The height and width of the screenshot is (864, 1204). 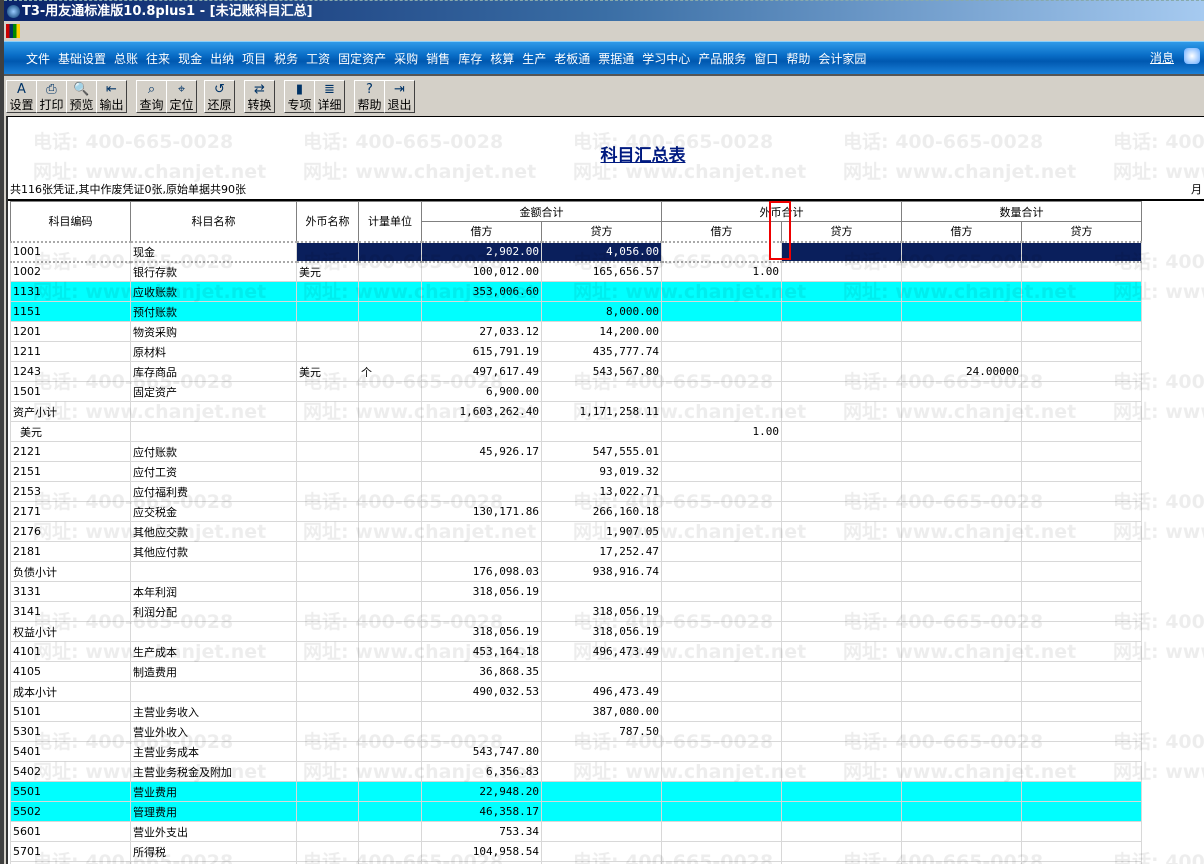 I want to click on table-cell: 美元, so click(x=327, y=271).